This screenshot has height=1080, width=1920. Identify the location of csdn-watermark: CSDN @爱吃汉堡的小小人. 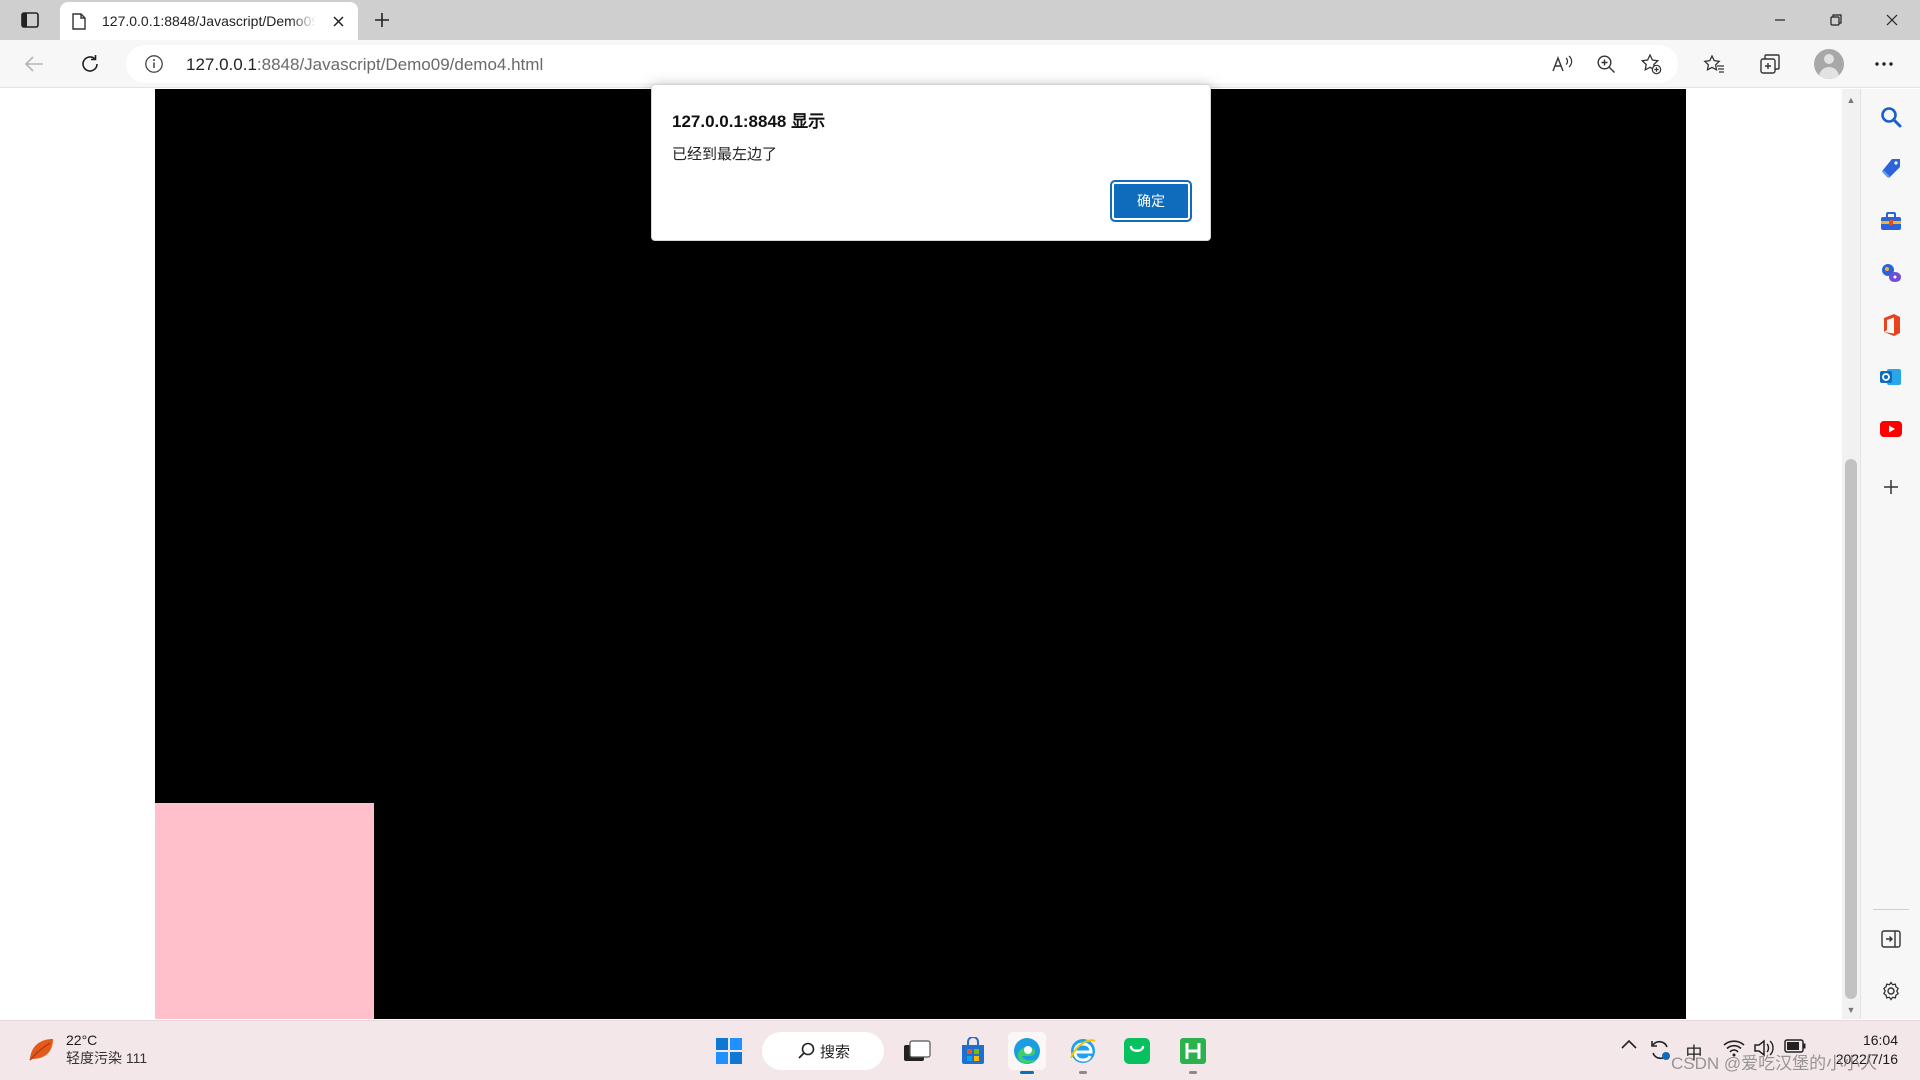
(1774, 1063).